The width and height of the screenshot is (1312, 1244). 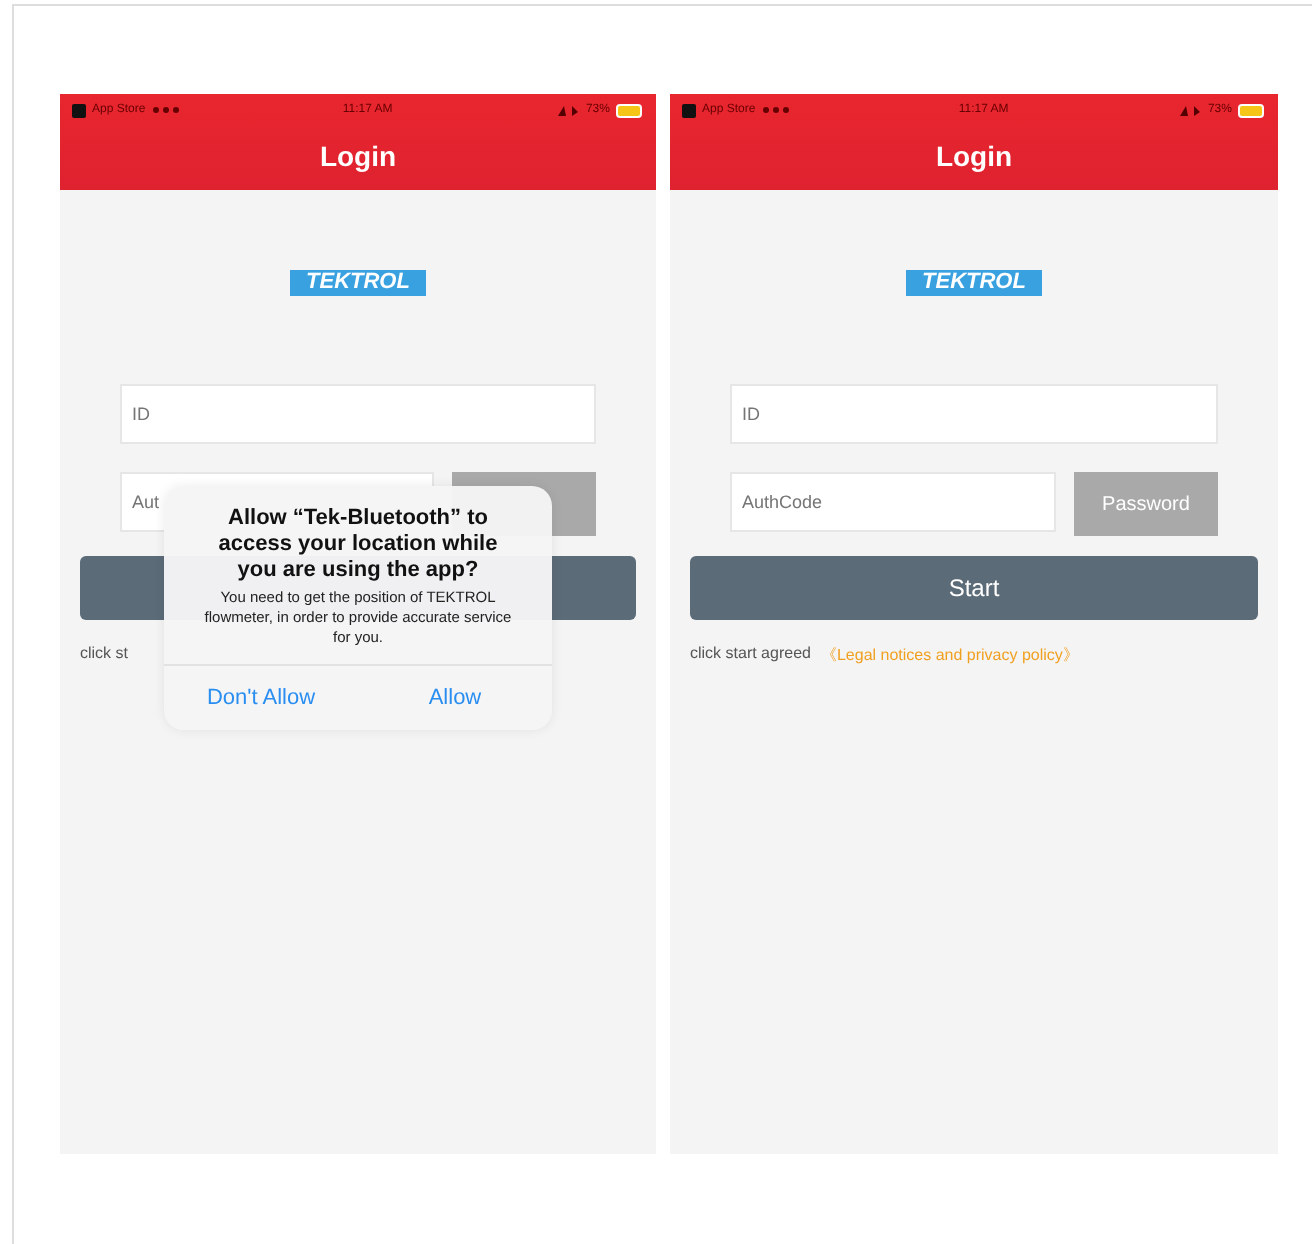 What do you see at coordinates (358, 545) in the screenshot?
I see `dialog-title: Allow “Tek-Bluetooth” to access your location while you are using the app?` at bounding box center [358, 545].